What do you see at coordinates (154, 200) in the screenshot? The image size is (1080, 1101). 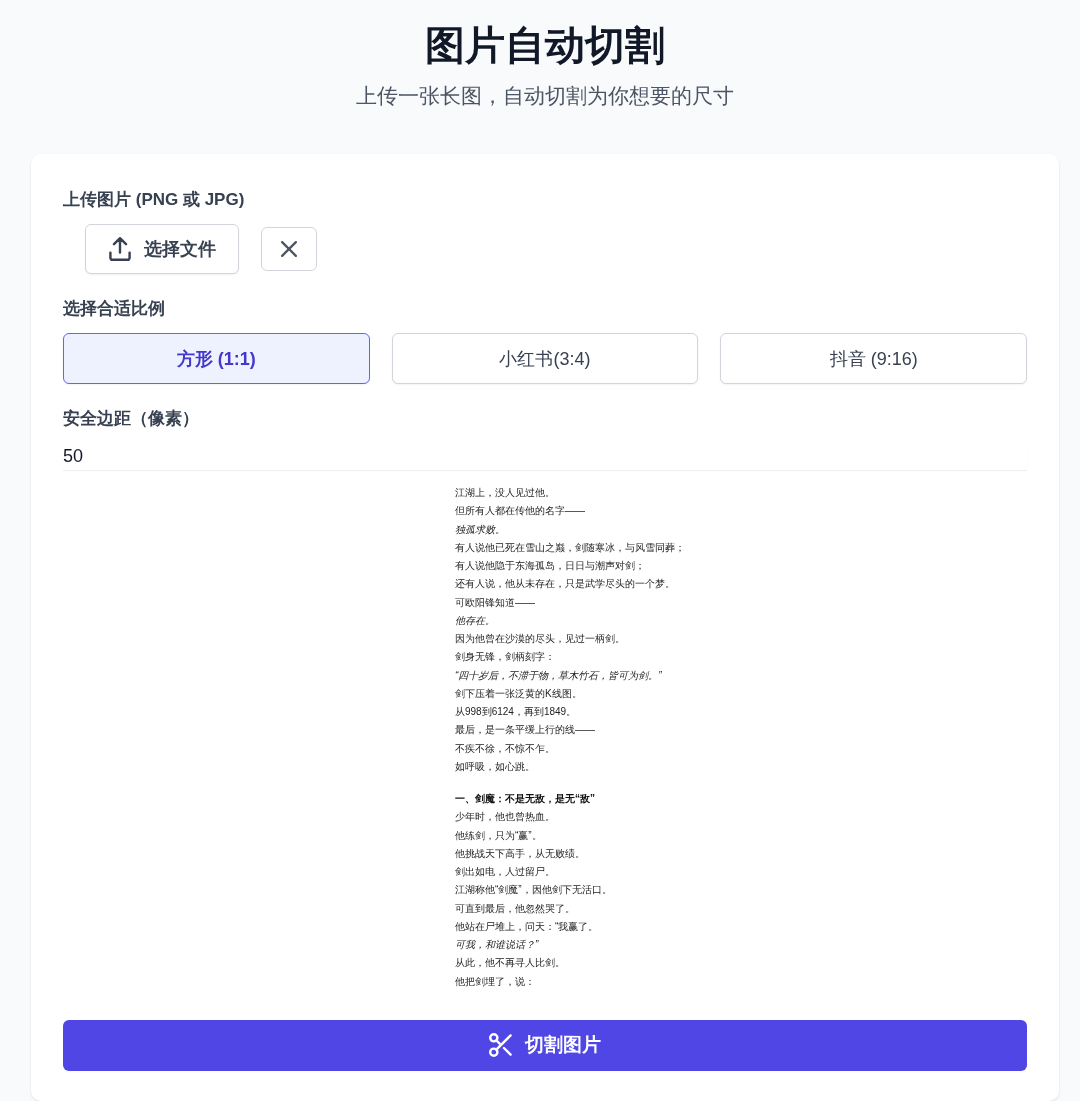 I see `upload-label: 上传图片 (PNG 或 JPG)` at bounding box center [154, 200].